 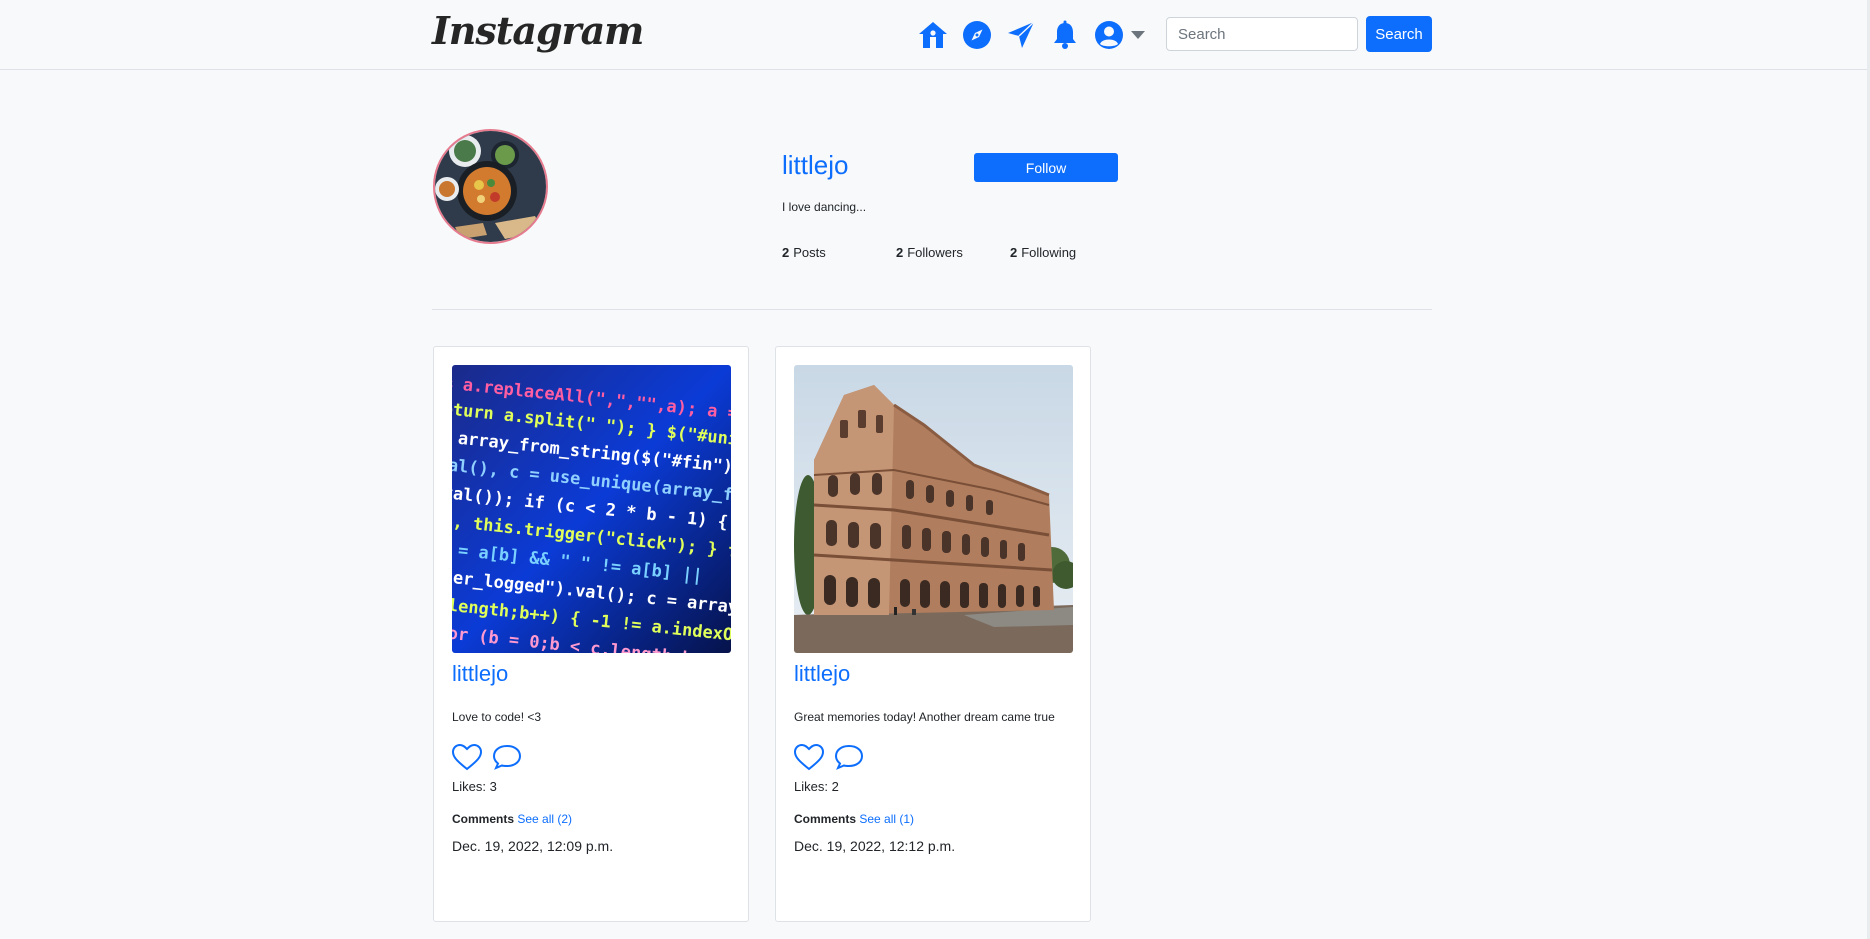 I want to click on post-likes: Likes: 3, so click(x=474, y=786).